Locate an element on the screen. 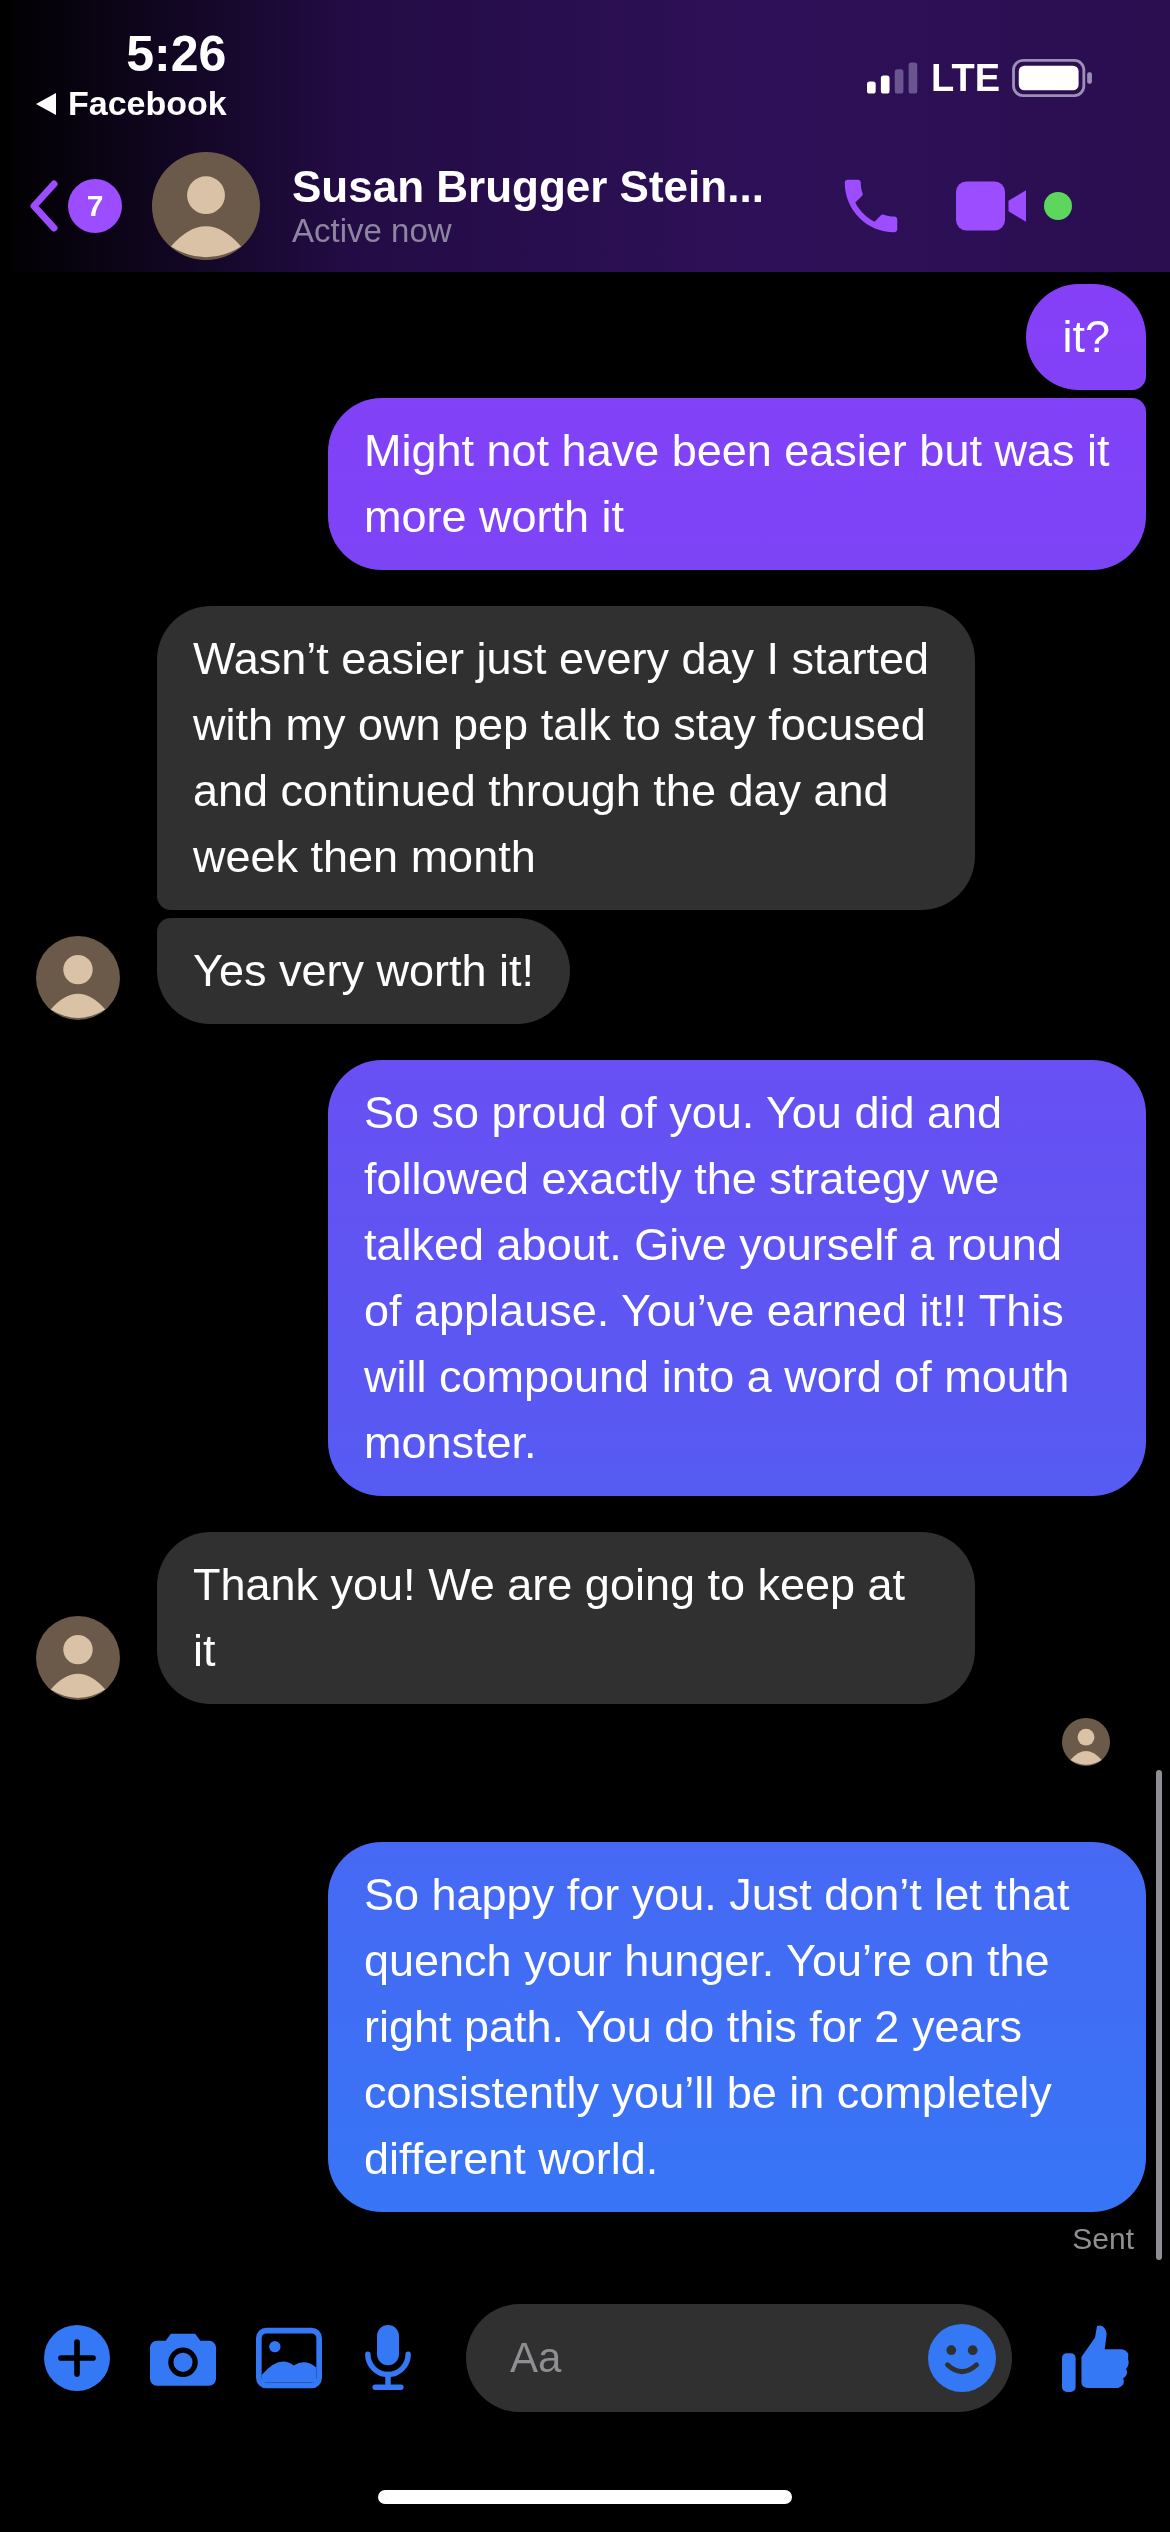 Image resolution: width=1170 pixels, height=2532 pixels. back-triangle-icon is located at coordinates (46, 103).